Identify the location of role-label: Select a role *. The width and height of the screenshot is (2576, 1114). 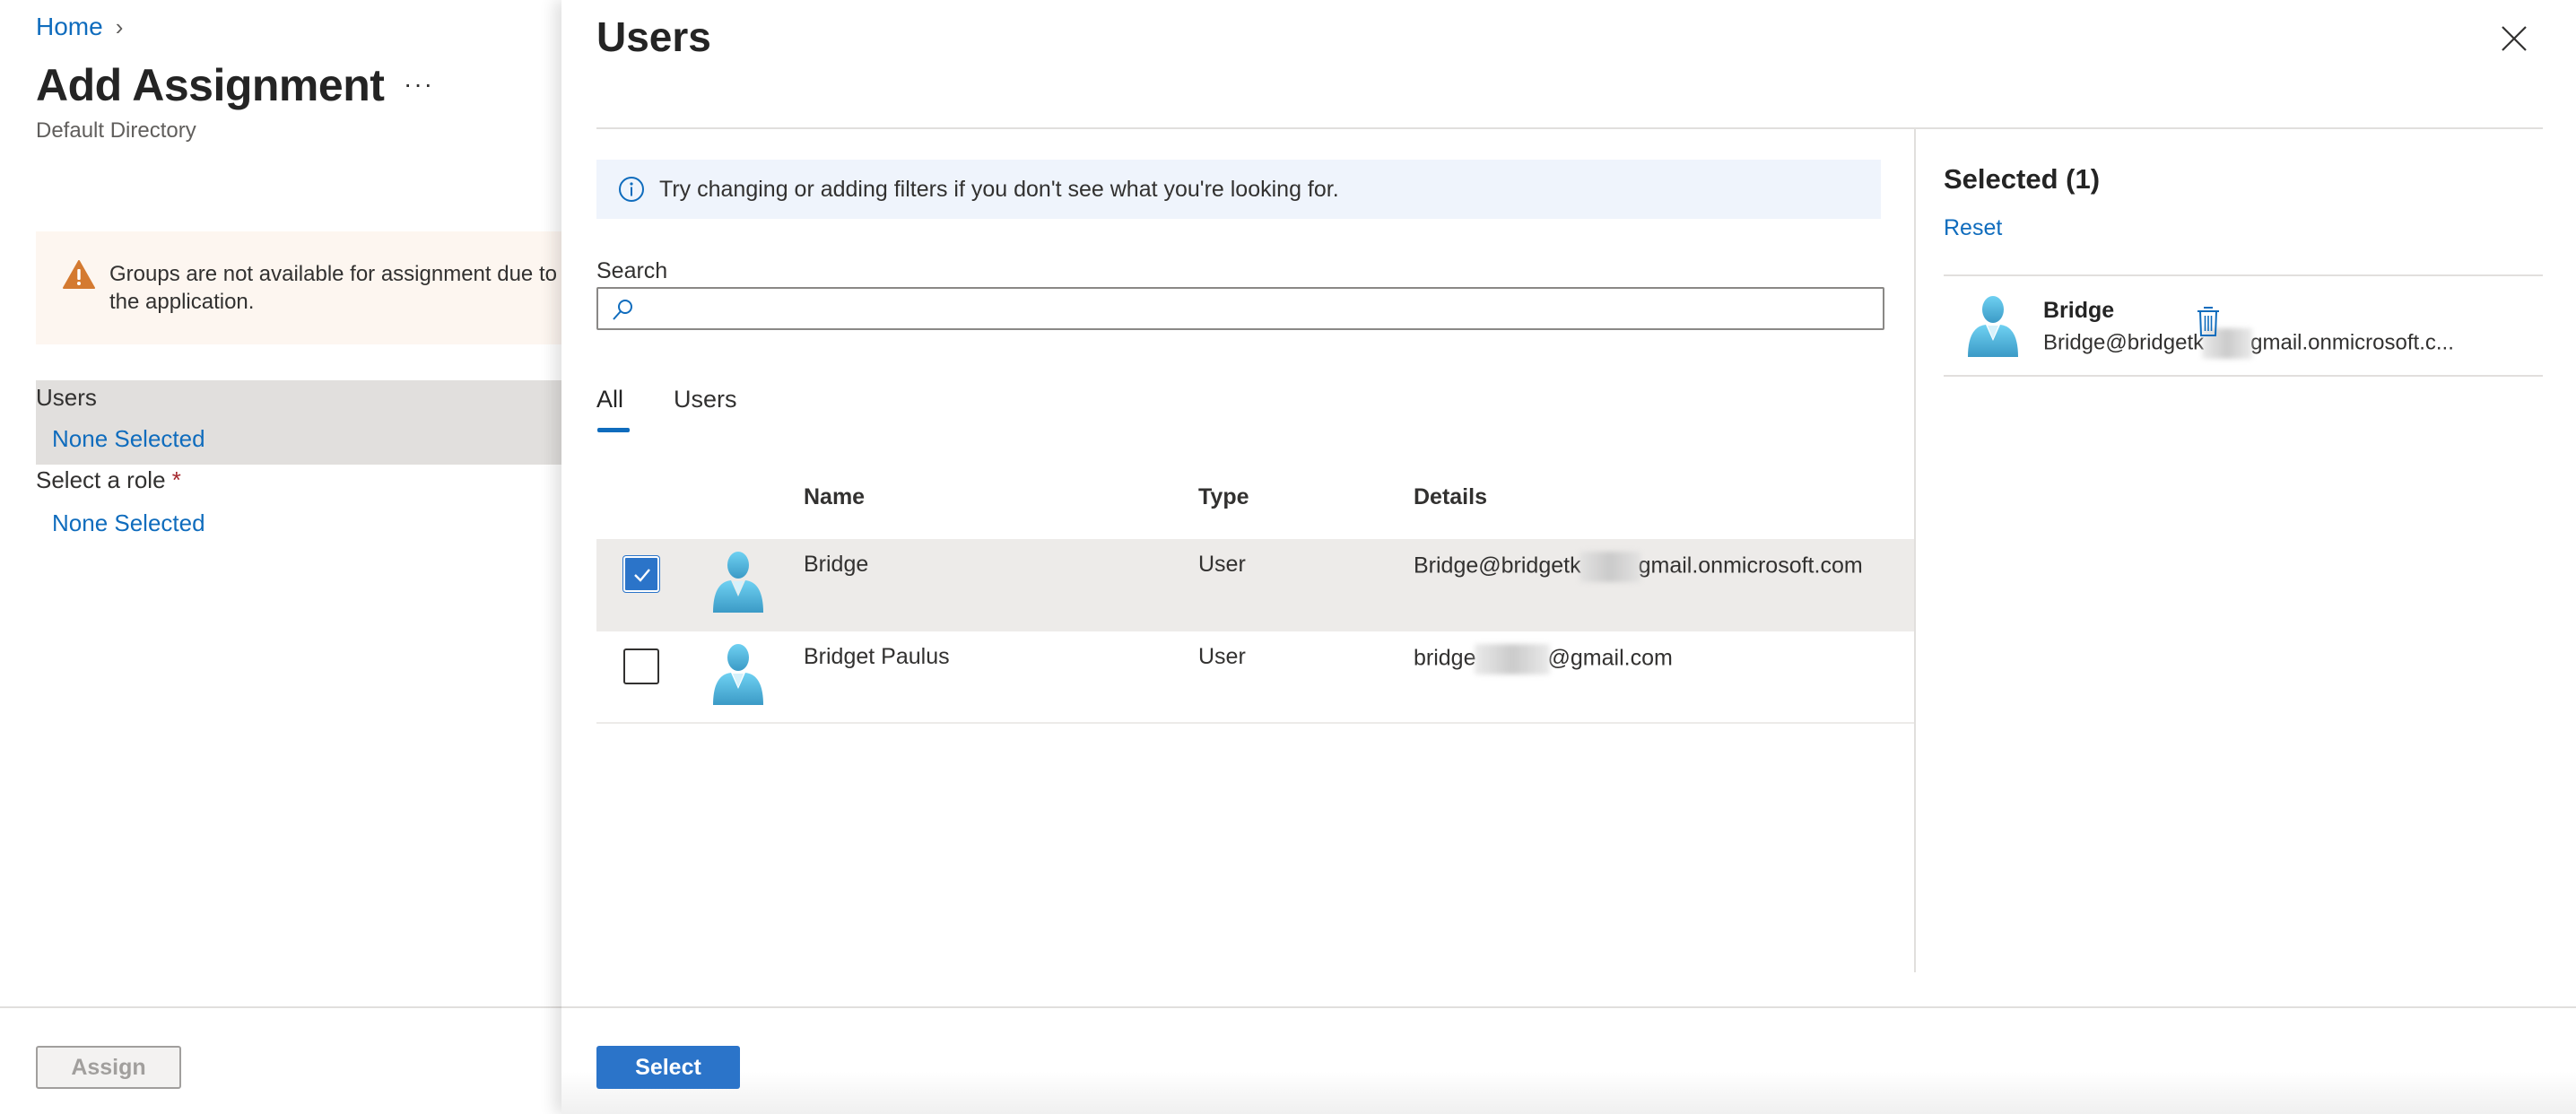
(108, 480).